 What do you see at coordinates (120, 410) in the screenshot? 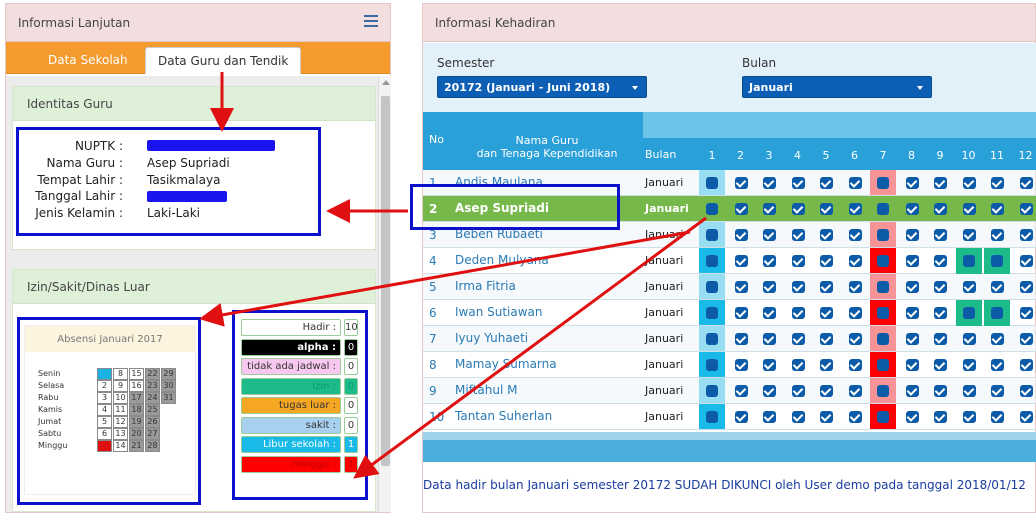
I see `calendar-day-cell: 11` at bounding box center [120, 410].